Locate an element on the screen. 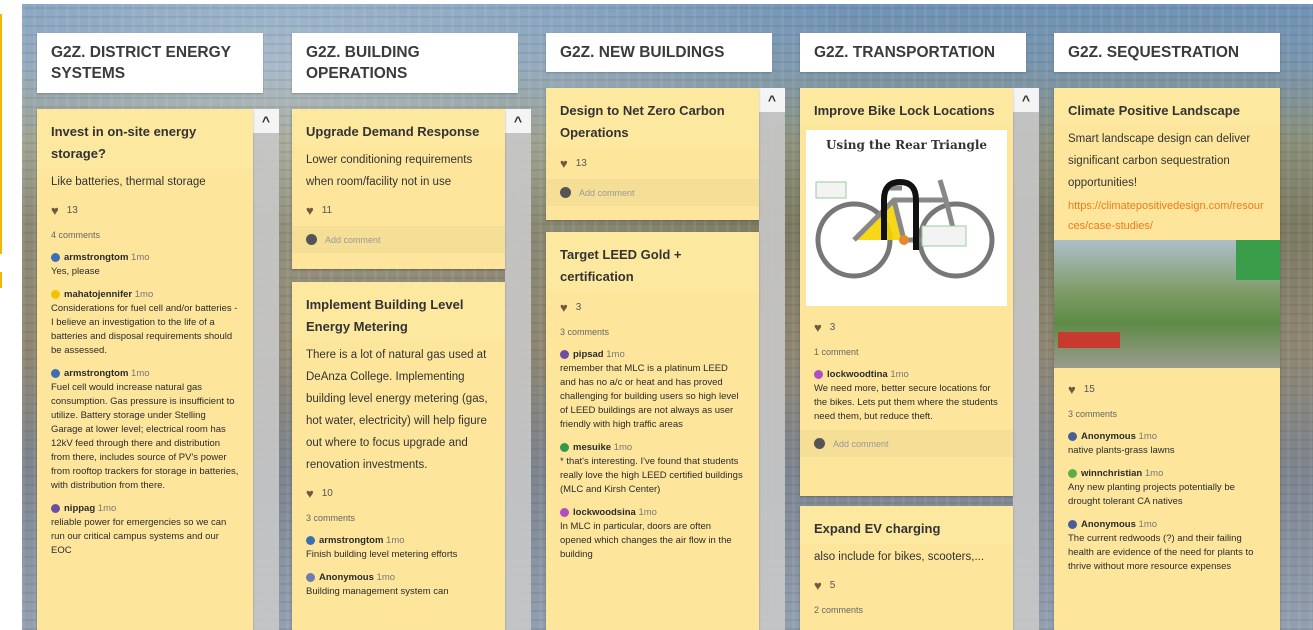  bicycle-illustration is located at coordinates (905, 228).